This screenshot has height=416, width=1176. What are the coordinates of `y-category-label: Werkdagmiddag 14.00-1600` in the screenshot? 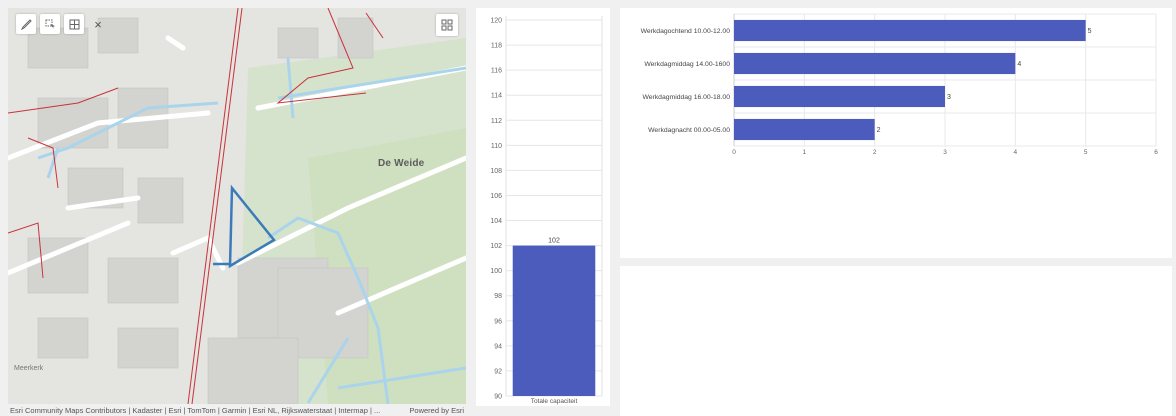 It's located at (687, 64).